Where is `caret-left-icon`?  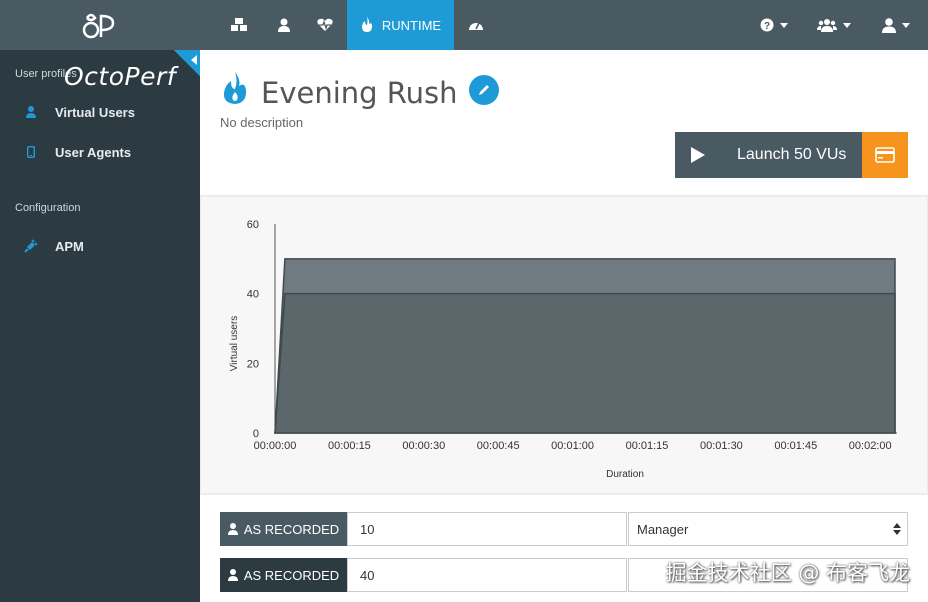 caret-left-icon is located at coordinates (194, 60).